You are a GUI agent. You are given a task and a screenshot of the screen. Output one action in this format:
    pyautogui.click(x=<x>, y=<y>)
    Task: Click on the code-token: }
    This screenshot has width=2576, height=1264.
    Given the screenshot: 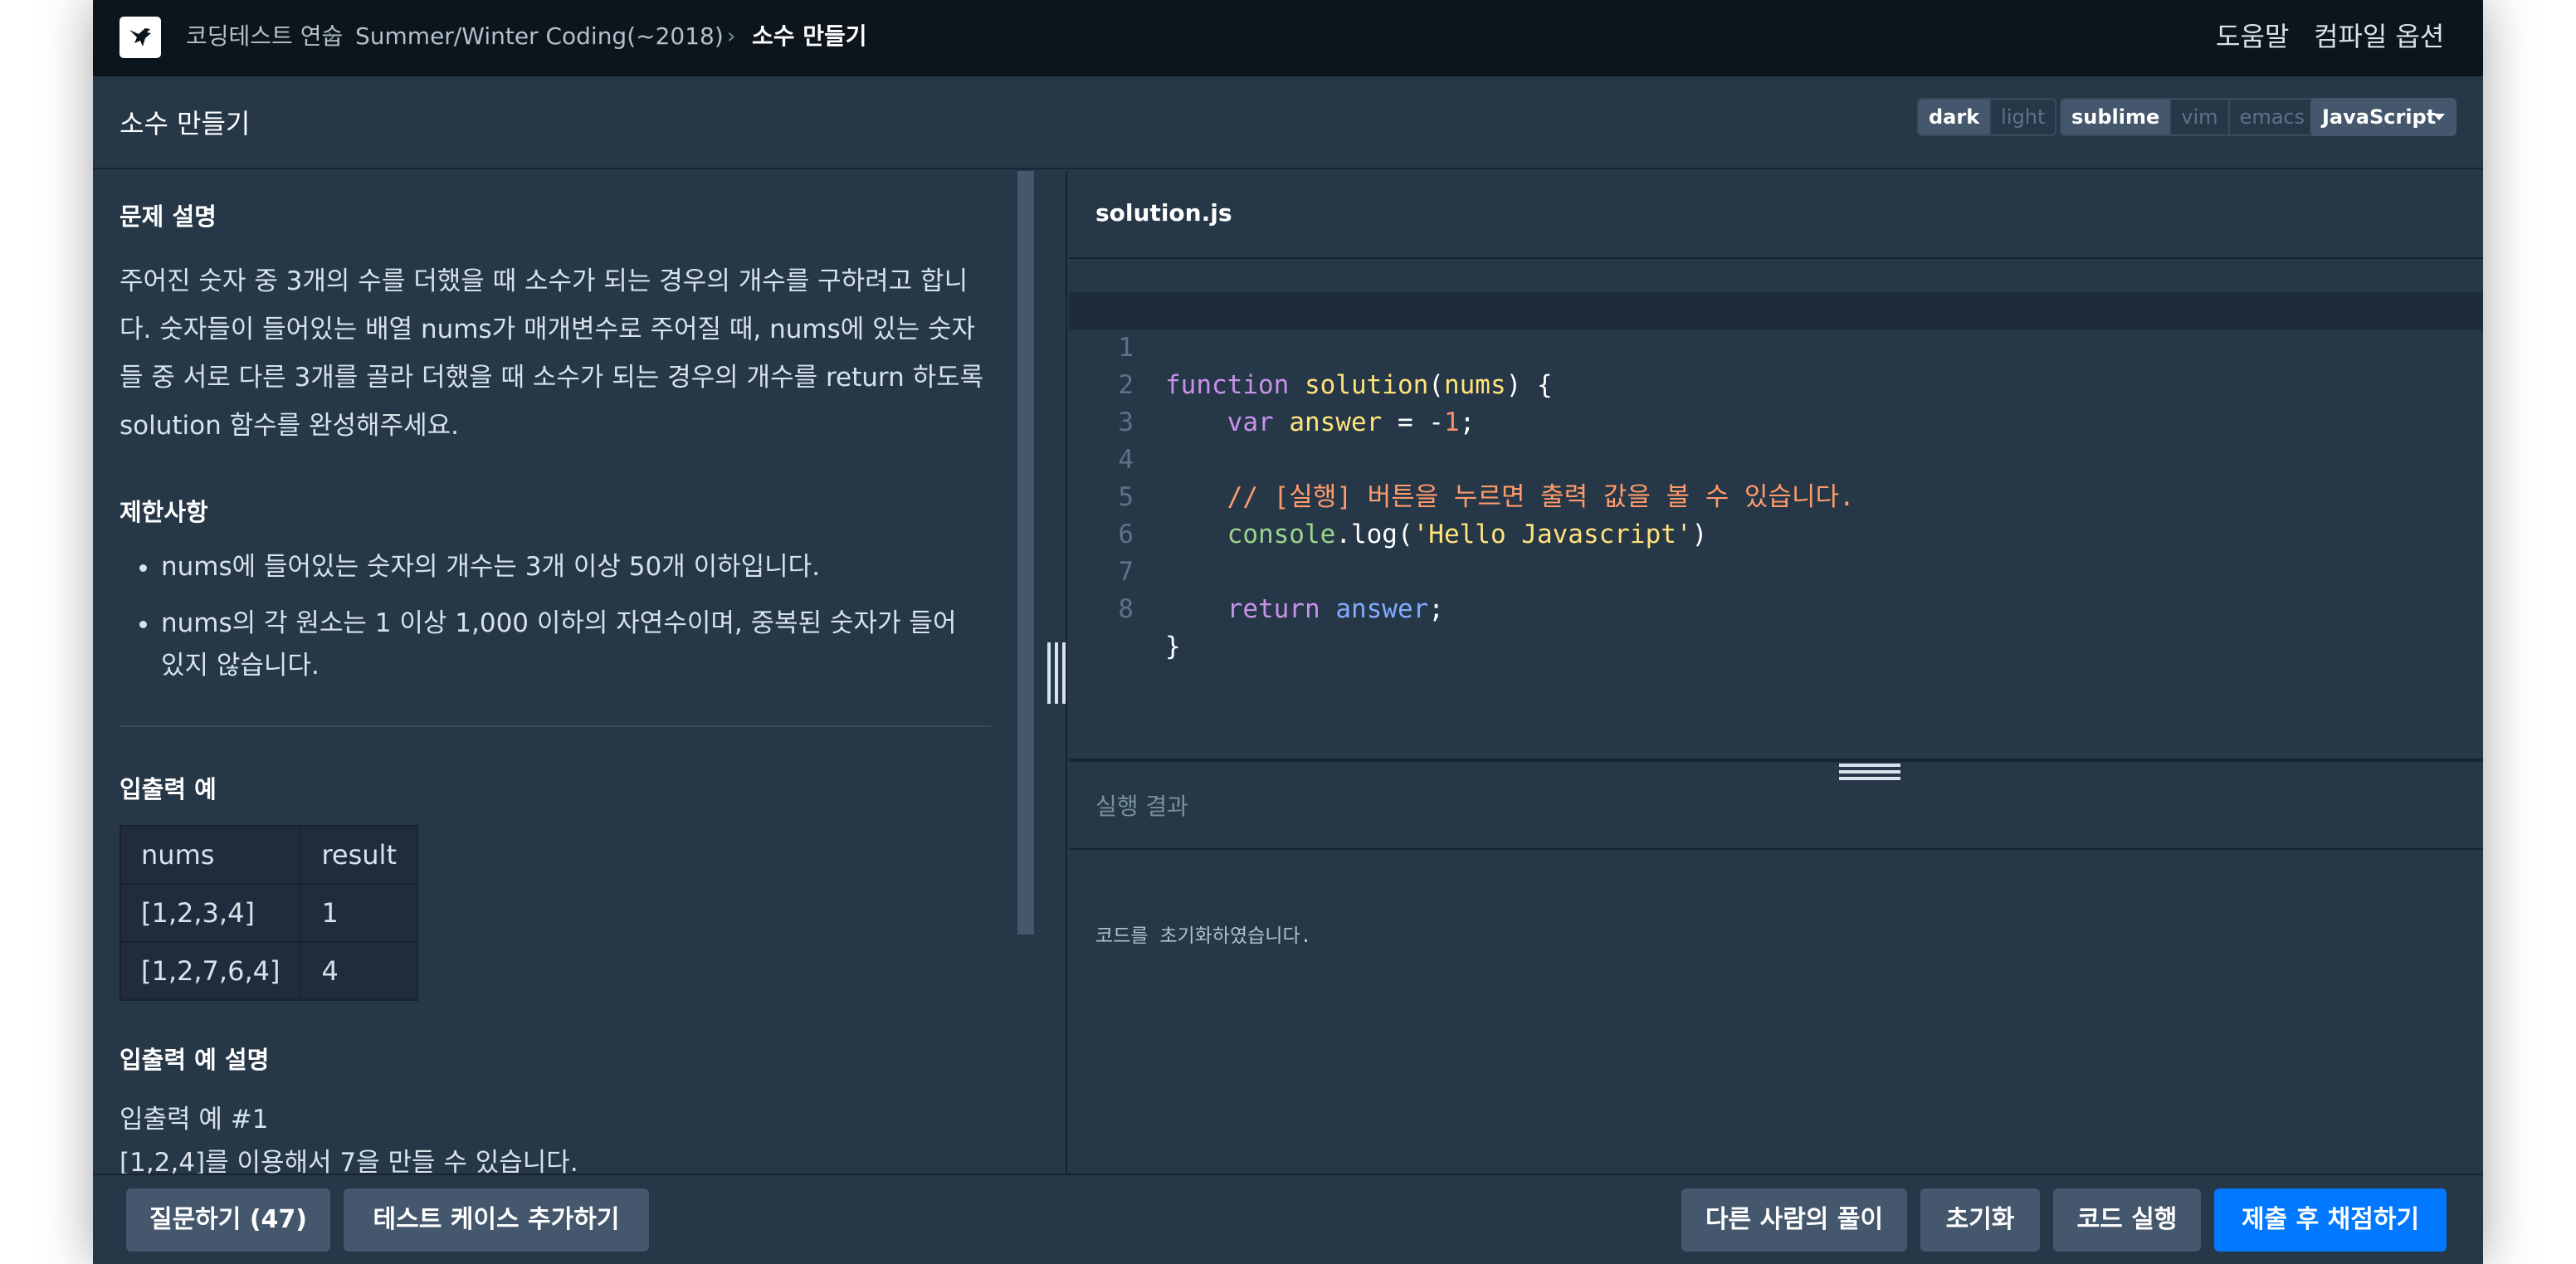 What is the action you would take?
    pyautogui.click(x=1173, y=647)
    